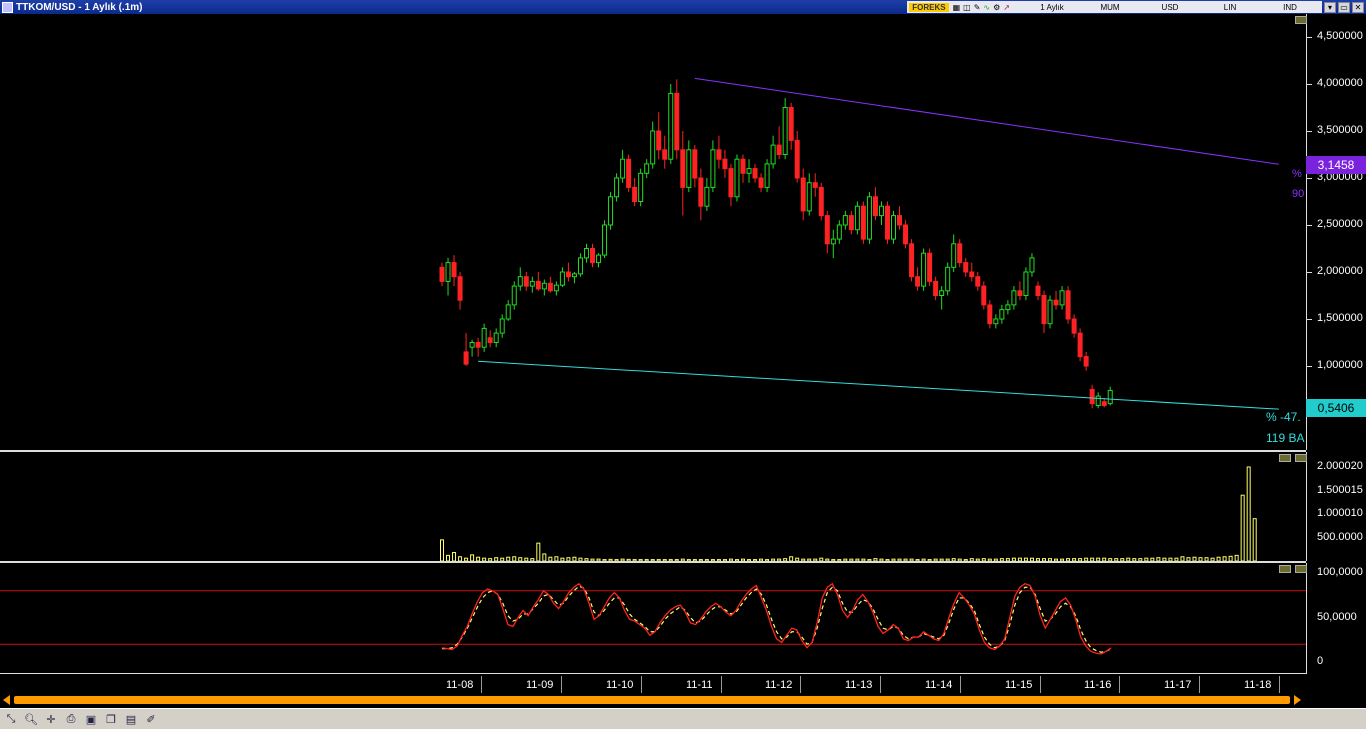 This screenshot has height=729, width=1366. What do you see at coordinates (111, 719) in the screenshot?
I see `copy-tool-icon: ❐` at bounding box center [111, 719].